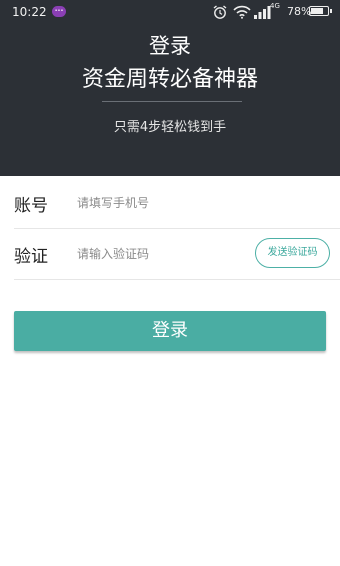 The height and width of the screenshot is (566, 340). I want to click on battery-icon, so click(320, 11).